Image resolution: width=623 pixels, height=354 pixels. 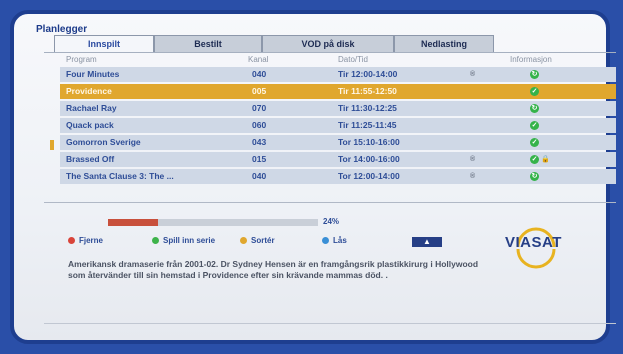 I want to click on disk-usage-bar, so click(x=213, y=222).